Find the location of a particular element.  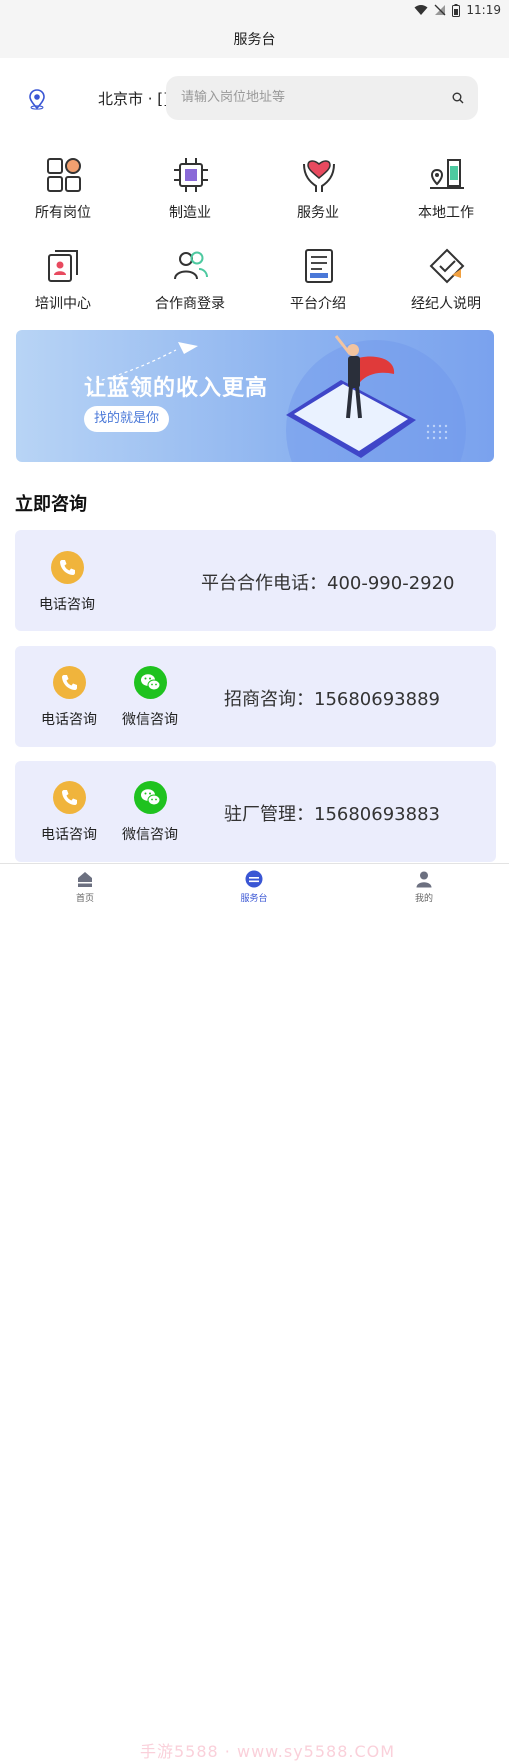

service-desk-icon is located at coordinates (254, 879).